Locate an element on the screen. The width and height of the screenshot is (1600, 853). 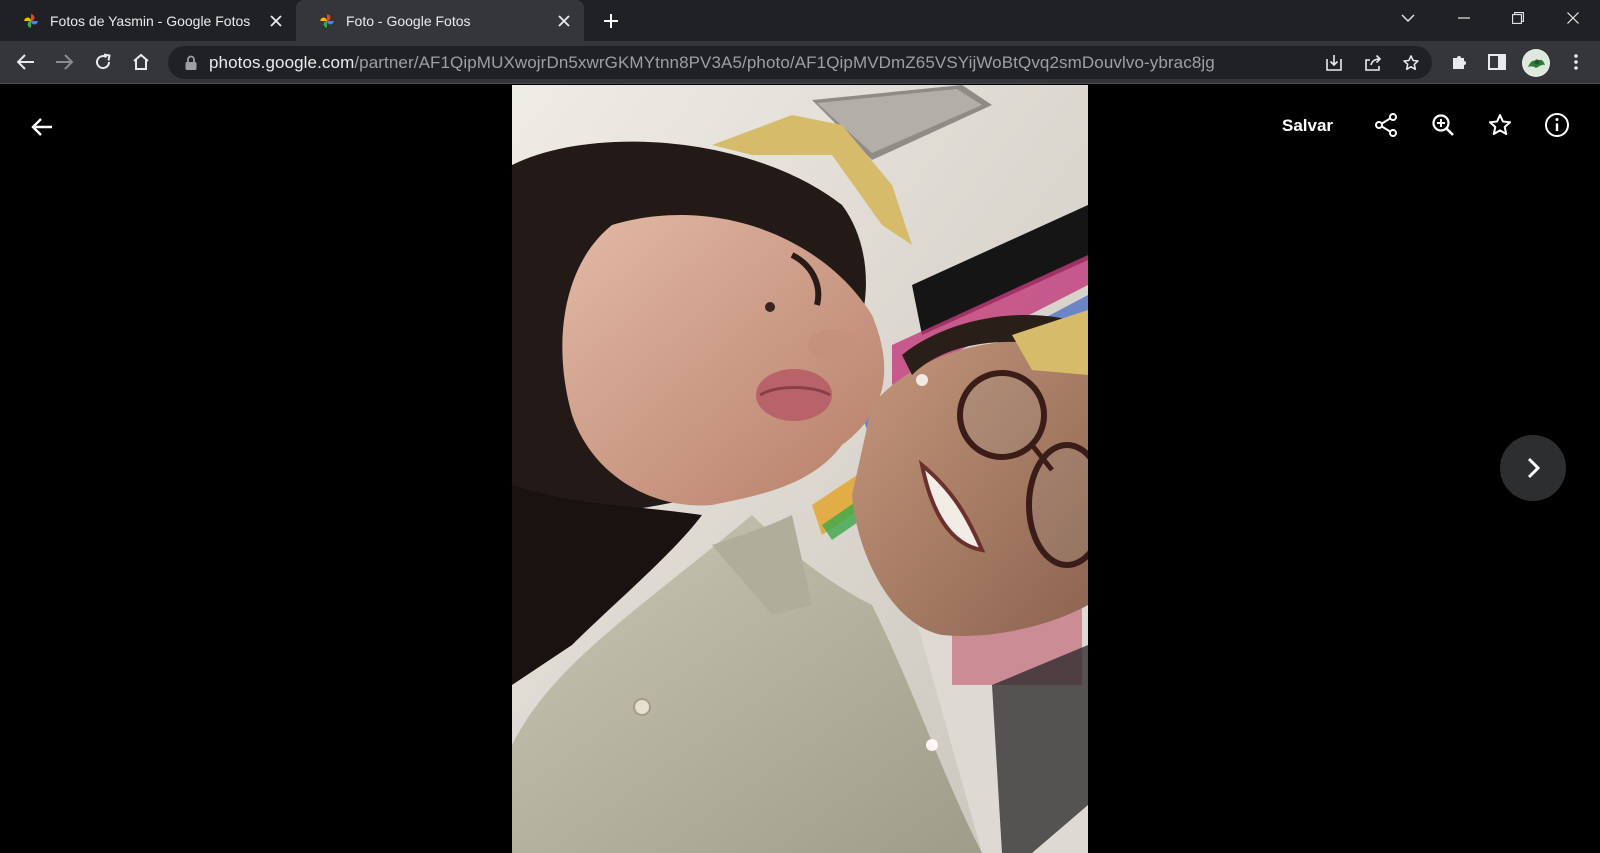
side-panel-button is located at coordinates (1497, 62).